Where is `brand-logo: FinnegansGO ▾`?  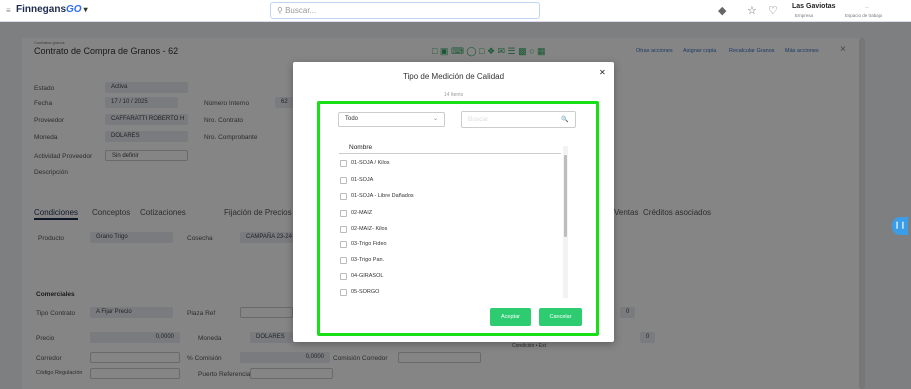 brand-logo: FinnegansGO ▾ is located at coordinates (52, 9).